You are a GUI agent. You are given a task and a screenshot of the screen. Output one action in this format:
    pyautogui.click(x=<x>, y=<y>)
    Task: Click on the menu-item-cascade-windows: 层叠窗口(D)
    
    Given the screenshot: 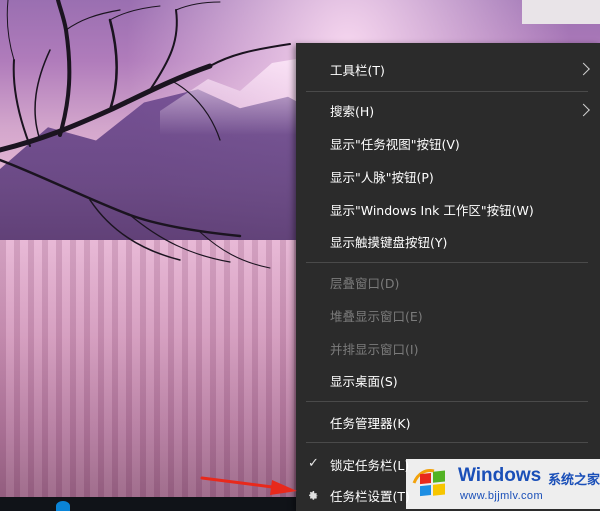 What is the action you would take?
    pyautogui.click(x=448, y=282)
    